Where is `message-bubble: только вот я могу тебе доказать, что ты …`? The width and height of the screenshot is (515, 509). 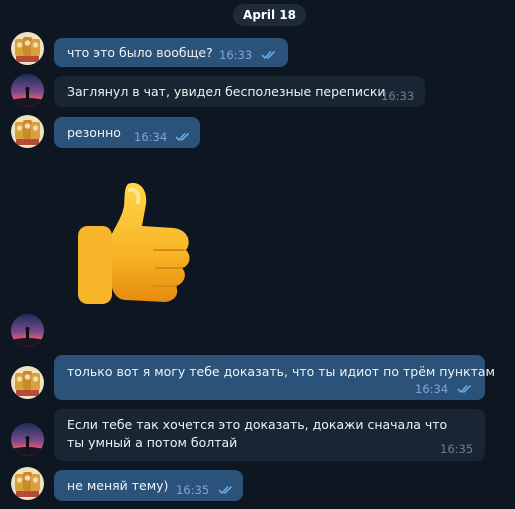
message-bubble: только вот я могу тебе доказать, что ты … is located at coordinates (274, 377).